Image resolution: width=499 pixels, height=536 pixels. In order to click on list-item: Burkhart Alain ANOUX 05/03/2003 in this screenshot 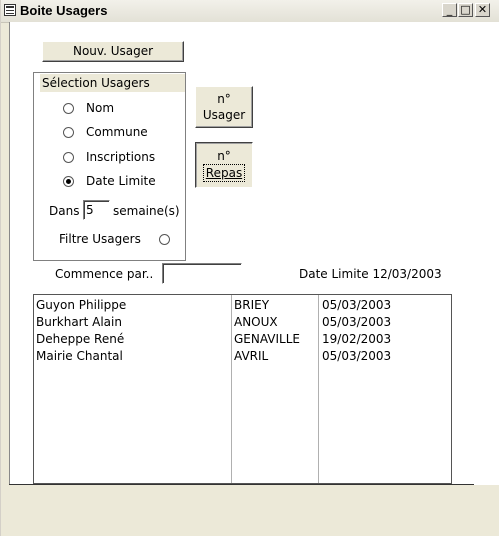, I will do `click(242, 322)`.